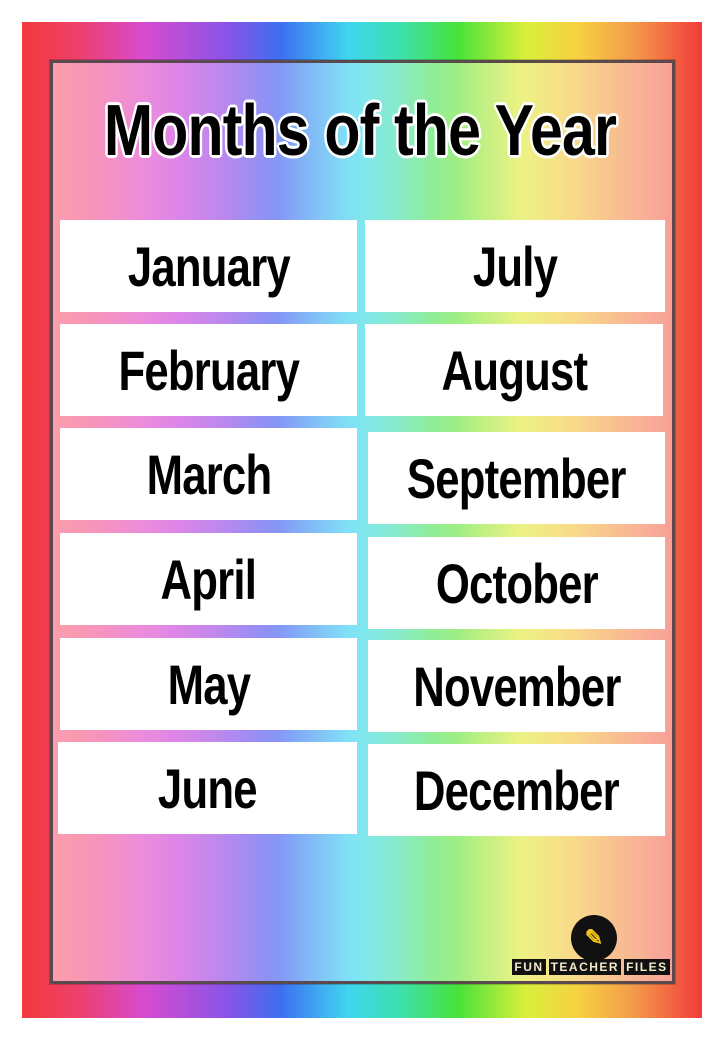  I want to click on month-card: October, so click(516, 583).